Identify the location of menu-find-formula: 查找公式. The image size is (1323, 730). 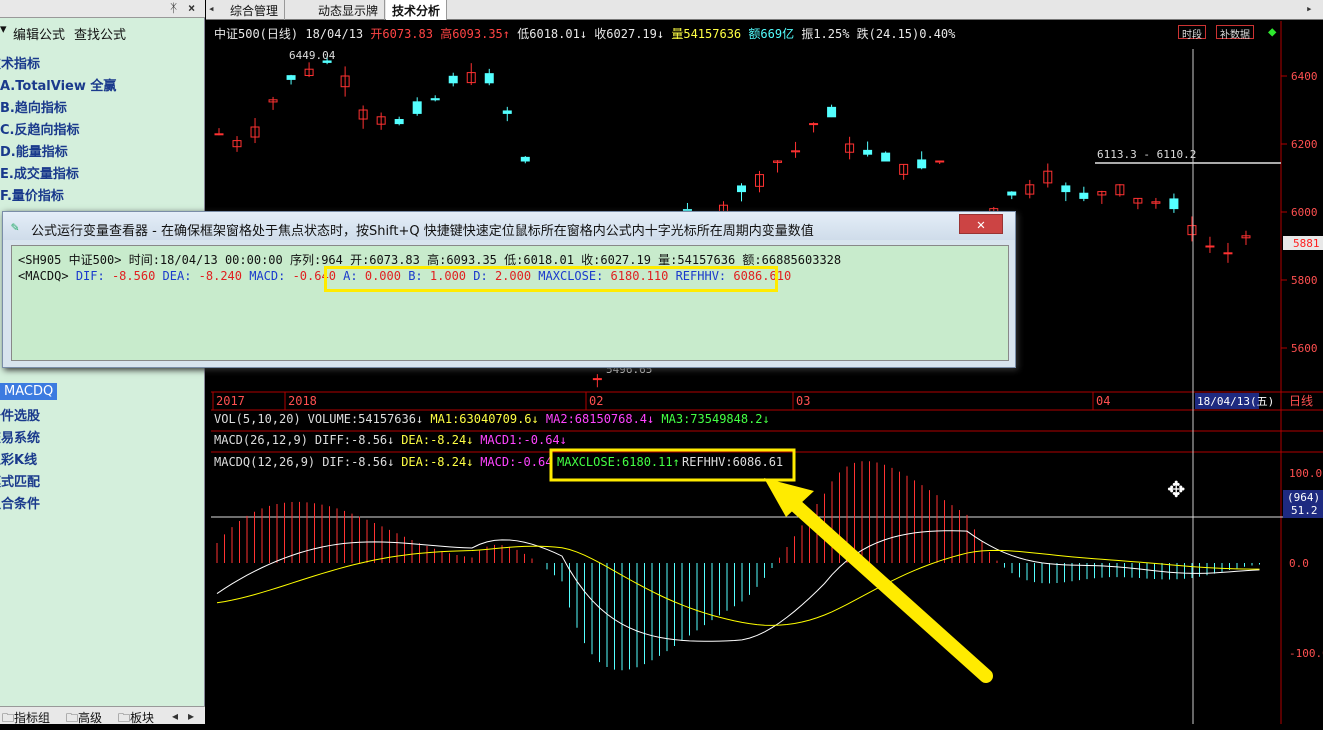
(100, 33).